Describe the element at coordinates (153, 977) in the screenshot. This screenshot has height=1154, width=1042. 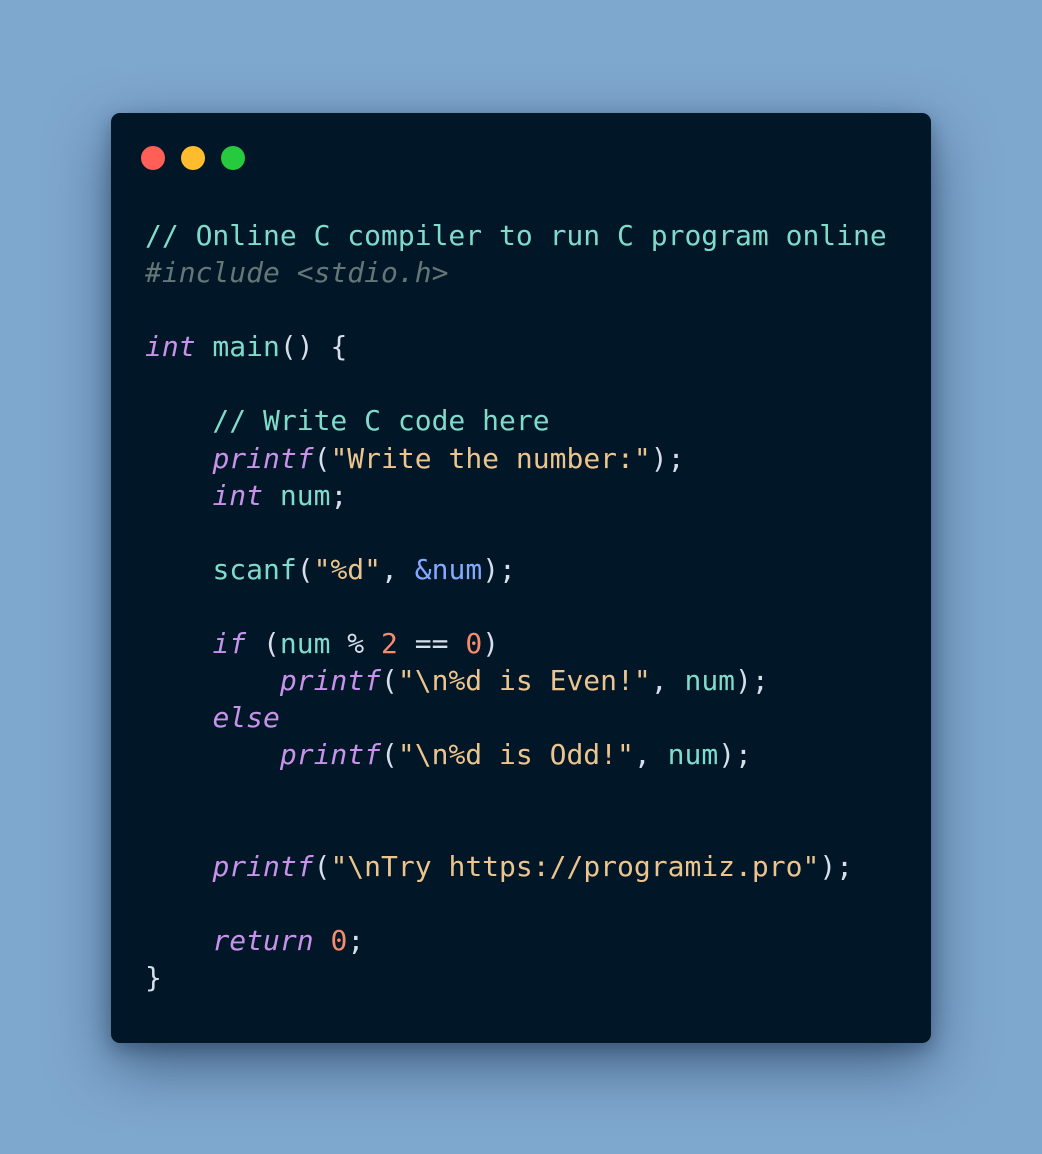
I see `code-token-punct: }` at that location.